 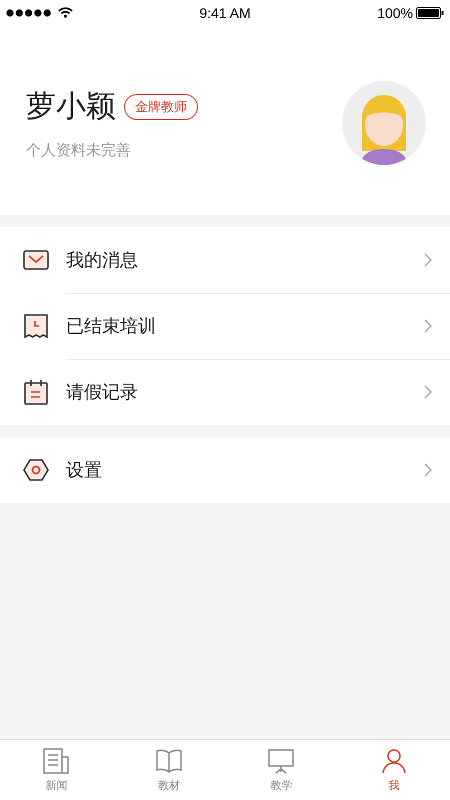 I want to click on tab-item: 教学, so click(x=281, y=770).